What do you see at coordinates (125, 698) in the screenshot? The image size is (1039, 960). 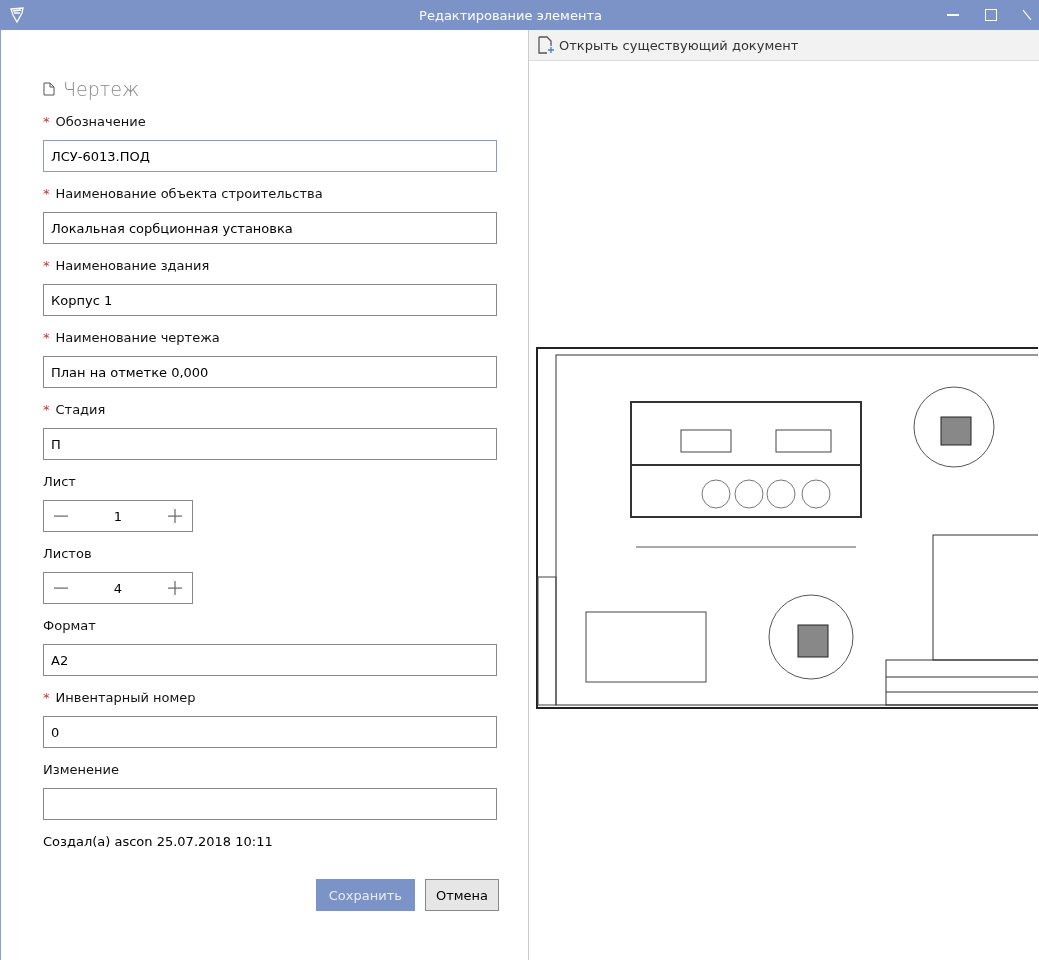 I see `field-label: Инвентарный номер` at bounding box center [125, 698].